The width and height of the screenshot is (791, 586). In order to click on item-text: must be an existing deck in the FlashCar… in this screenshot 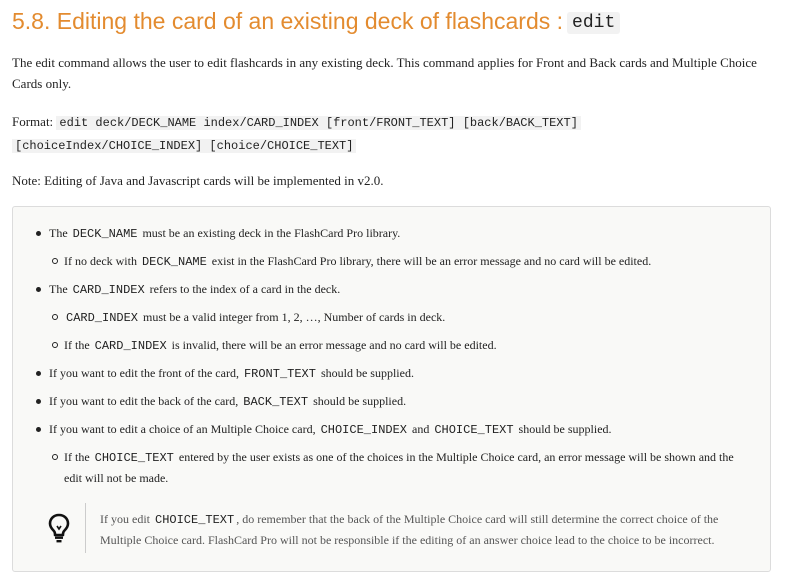, I will do `click(271, 233)`.